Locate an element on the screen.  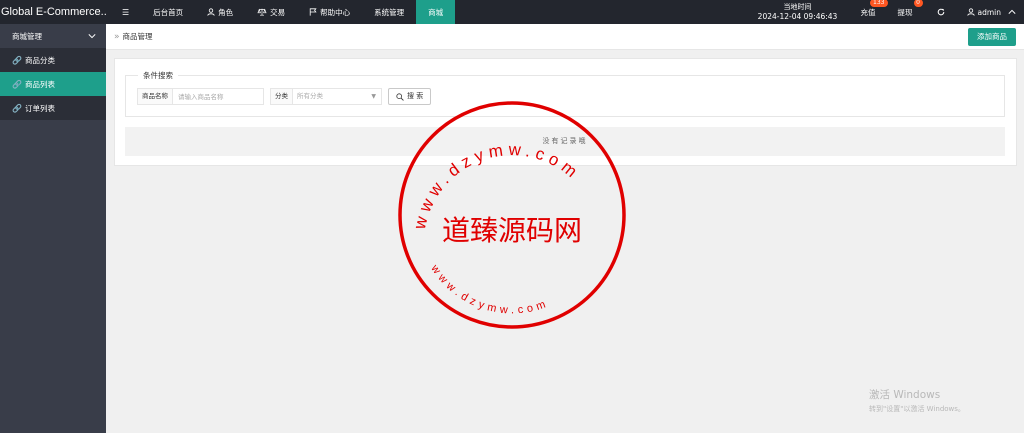
nav-mall: 商城 is located at coordinates (436, 12).